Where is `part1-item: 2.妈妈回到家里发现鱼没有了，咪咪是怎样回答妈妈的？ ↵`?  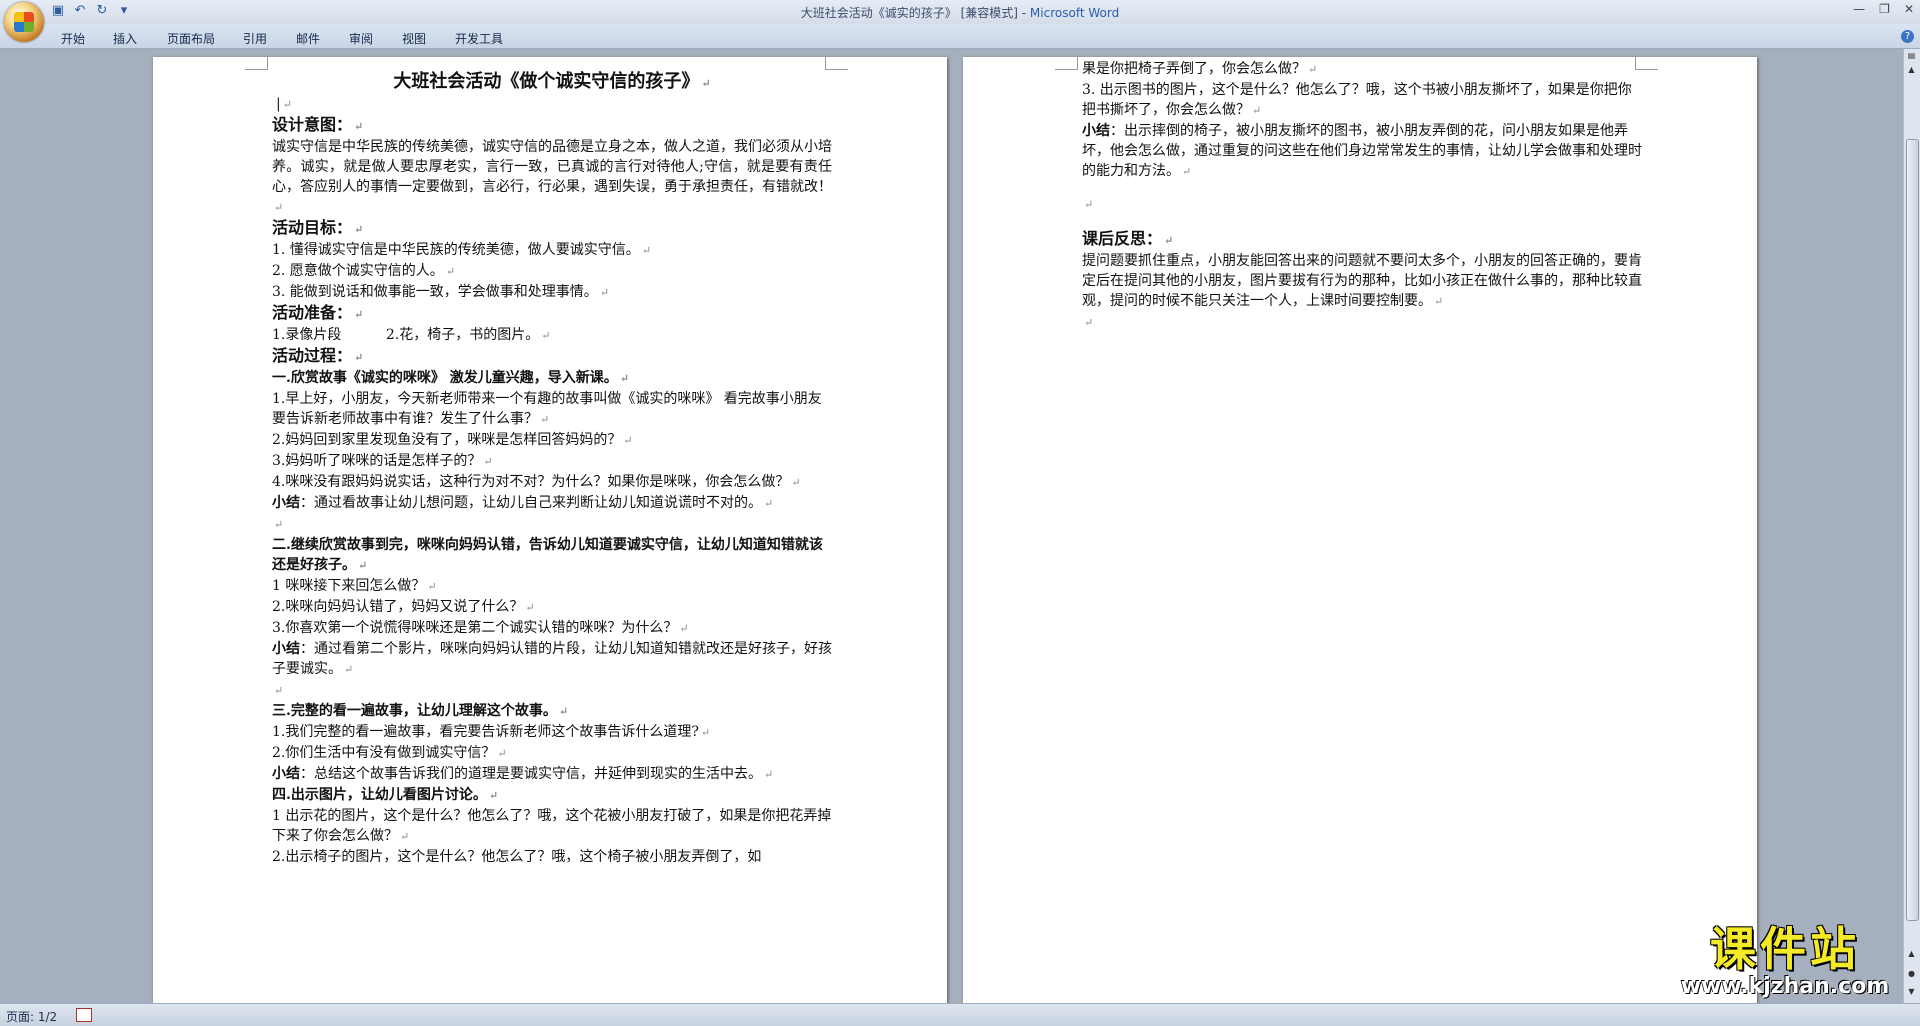 part1-item: 2.妈妈回到家里发现鱼没有了，咪咪是怎样回答妈妈的？ ↵ is located at coordinates (452, 440).